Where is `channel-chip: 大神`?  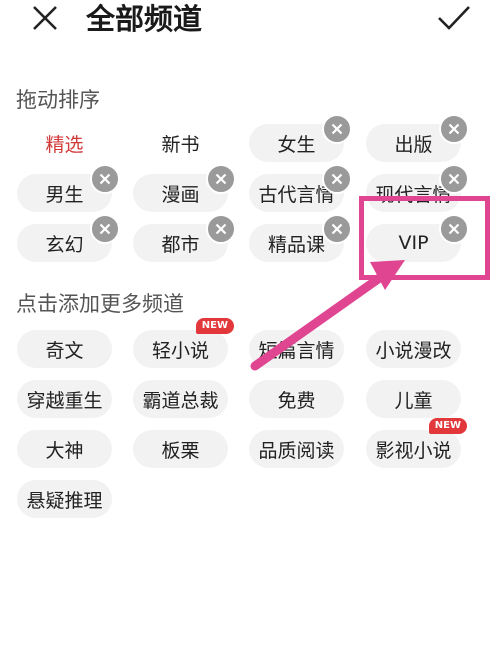 channel-chip: 大神 is located at coordinates (64, 449).